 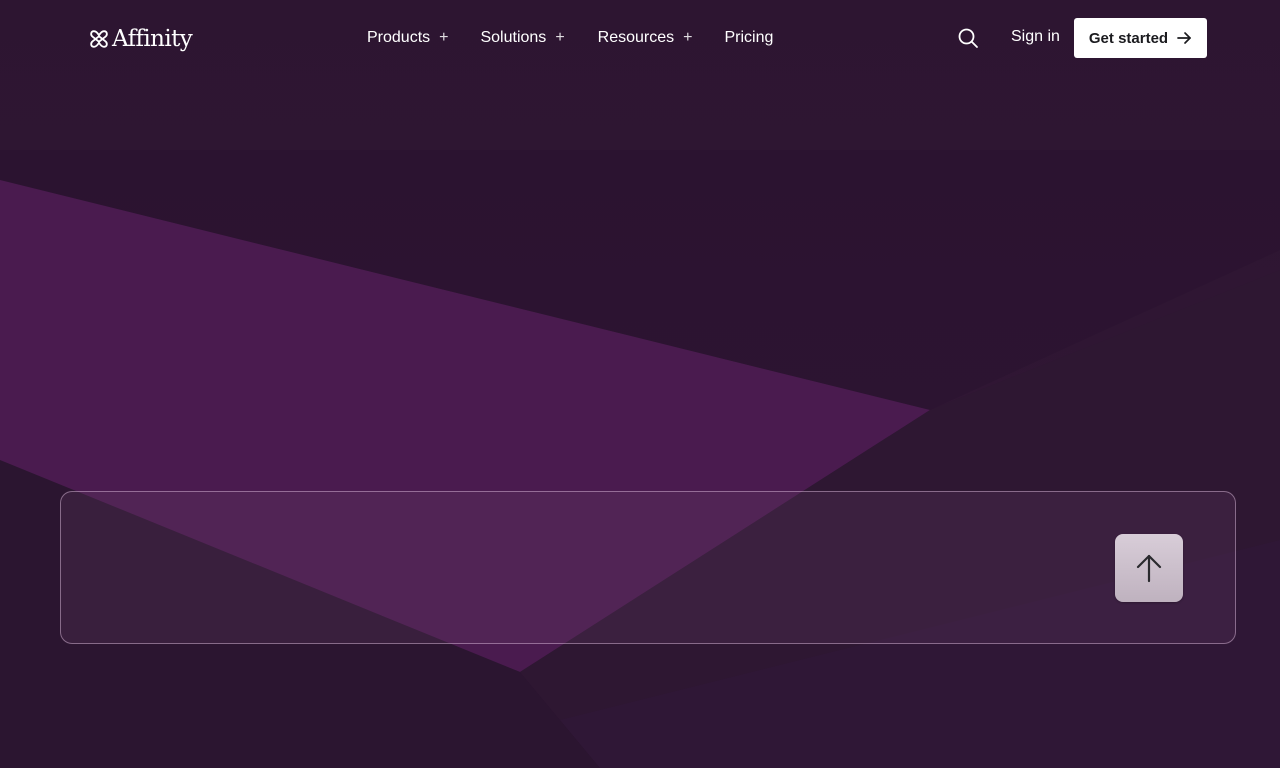 I want to click on arrow-up-icon, so click(x=1149, y=568).